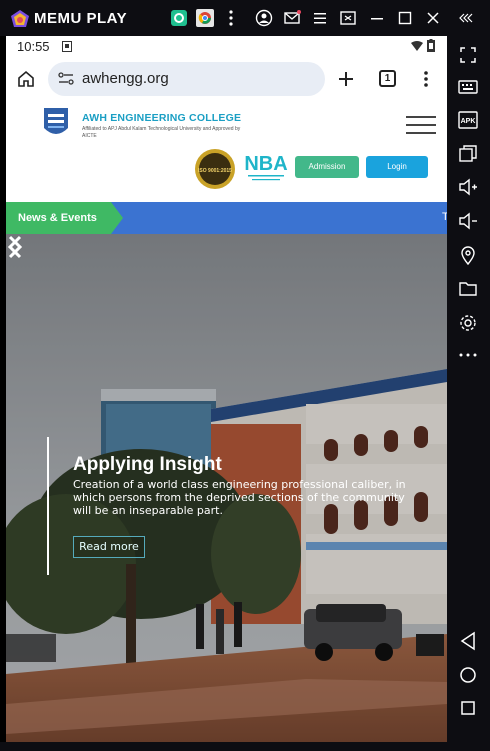 The width and height of the screenshot is (490, 751). I want to click on screenshot-icon, so click(348, 18).